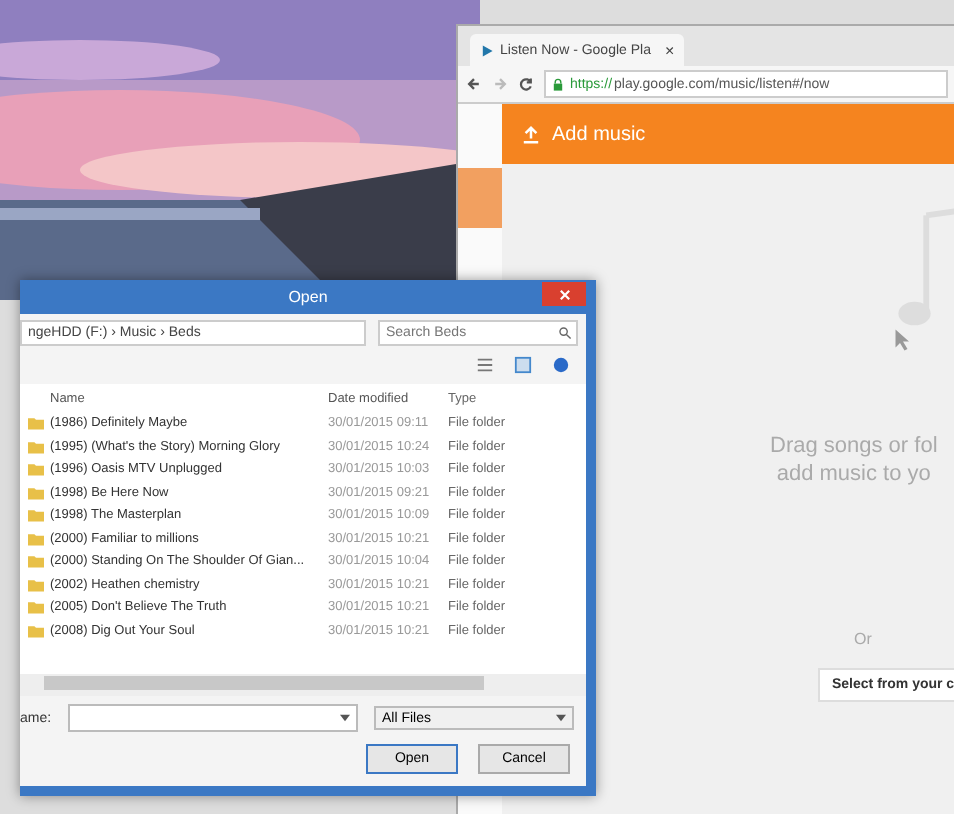 The height and width of the screenshot is (814, 954). I want to click on drop-hint: add music to yo, so click(853, 474).